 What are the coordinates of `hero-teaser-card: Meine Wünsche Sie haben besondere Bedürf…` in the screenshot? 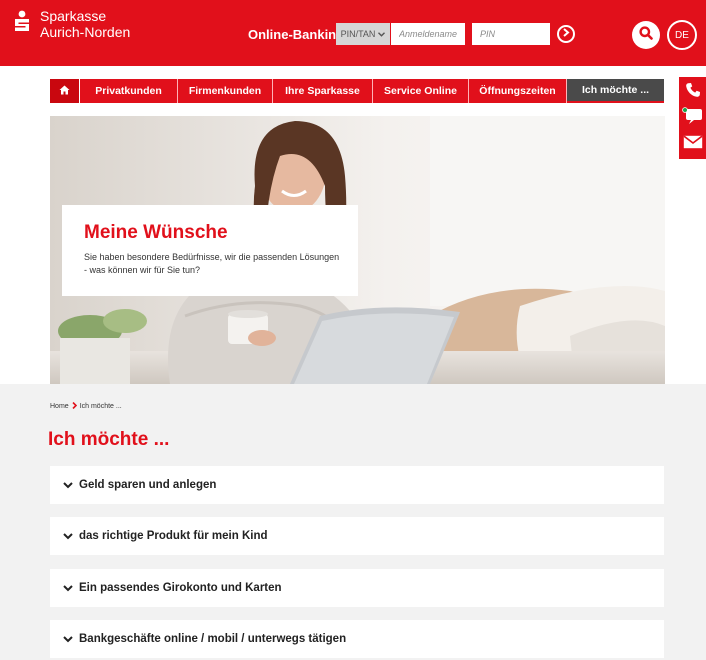 It's located at (210, 250).